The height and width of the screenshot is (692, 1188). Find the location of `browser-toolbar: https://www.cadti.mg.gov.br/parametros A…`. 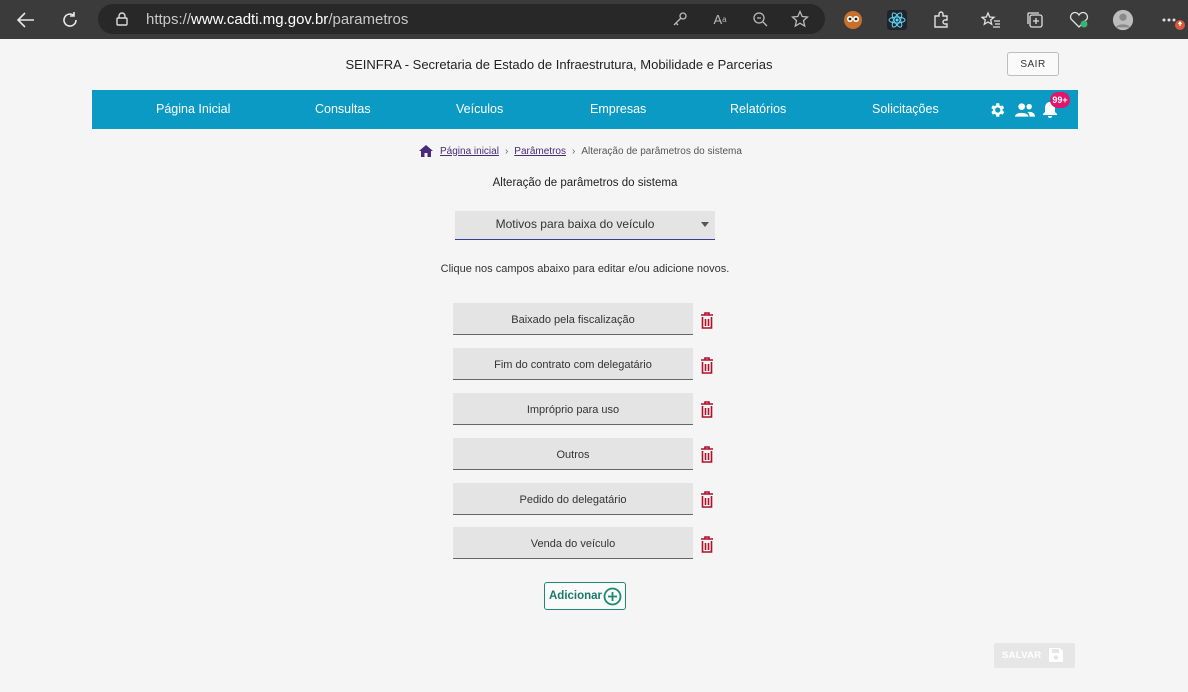

browser-toolbar: https://www.cadti.mg.gov.br/parametros A… is located at coordinates (594, 19).